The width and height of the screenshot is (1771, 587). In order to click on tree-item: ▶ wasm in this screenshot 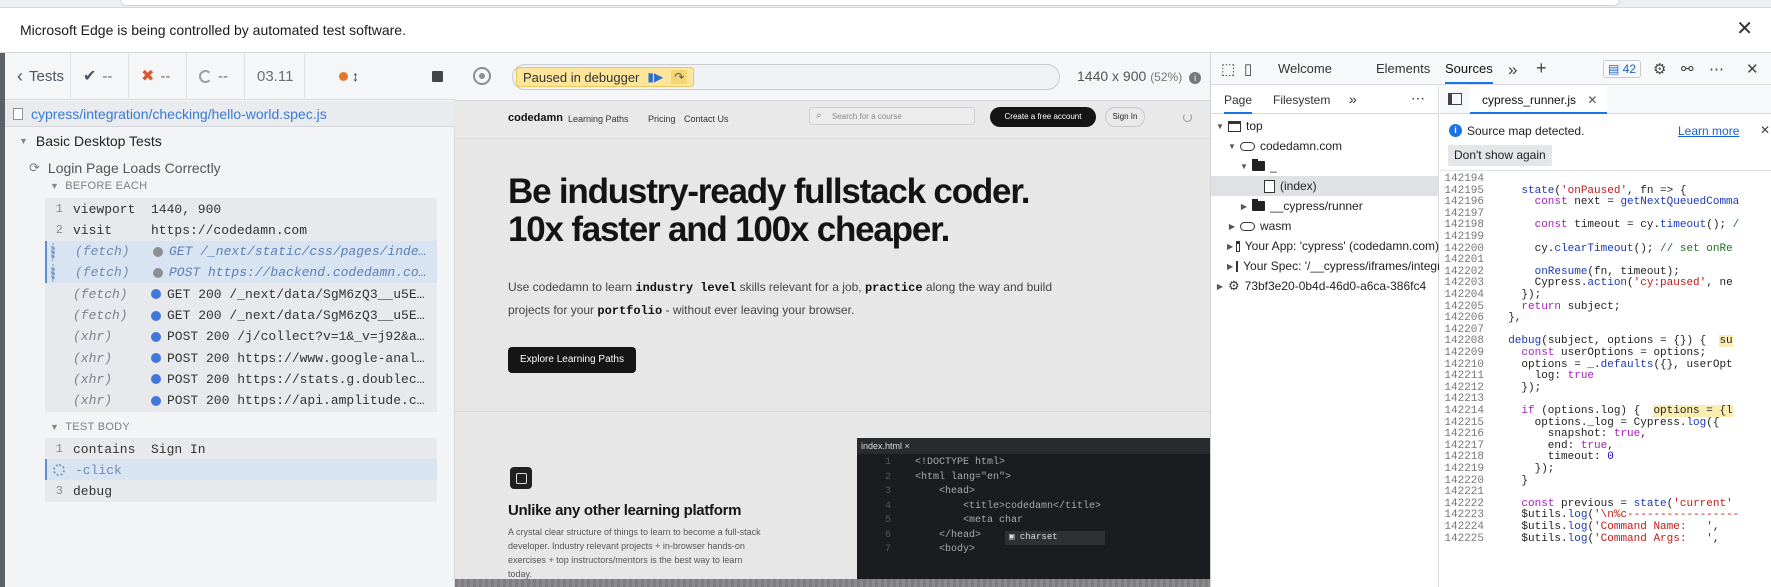, I will do `click(1325, 226)`.